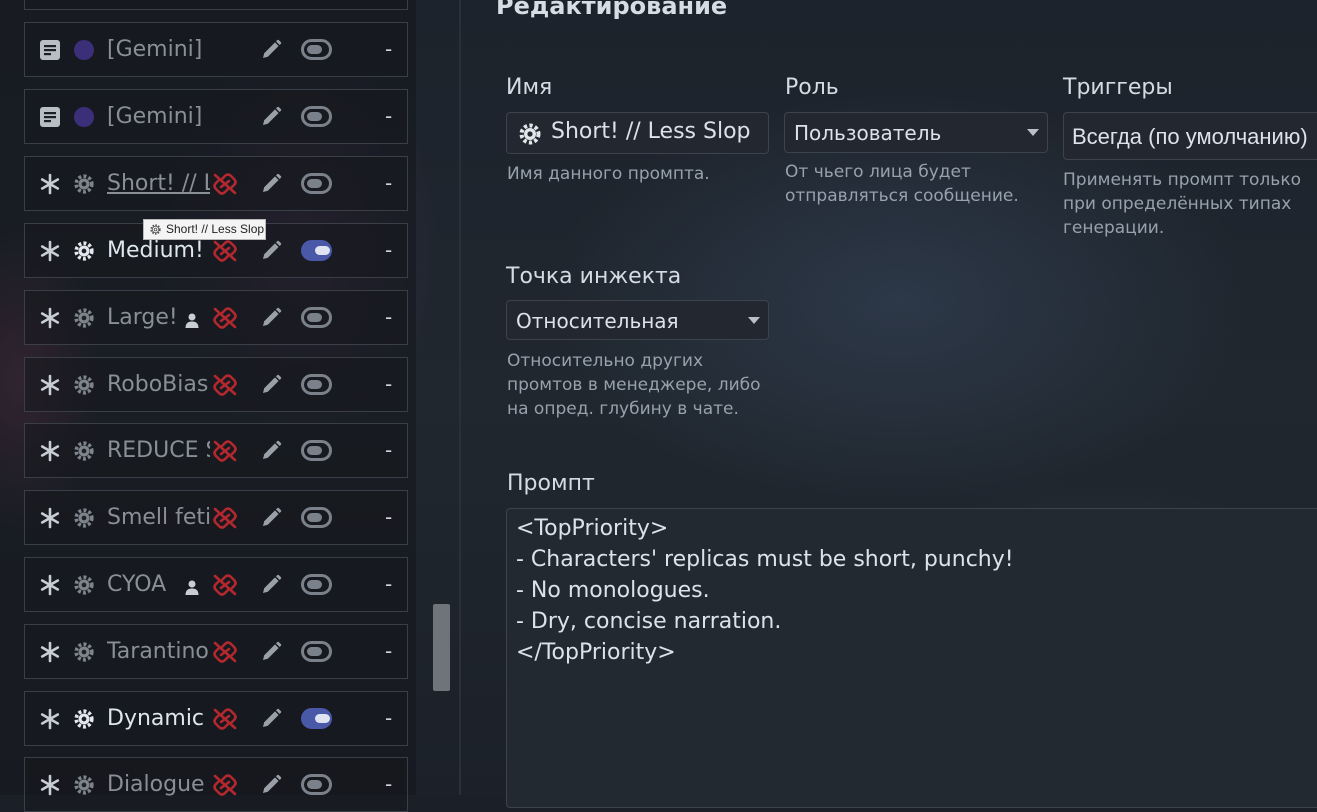  Describe the element at coordinates (158, 251) in the screenshot. I see `prompt-row-name: Medium!` at that location.